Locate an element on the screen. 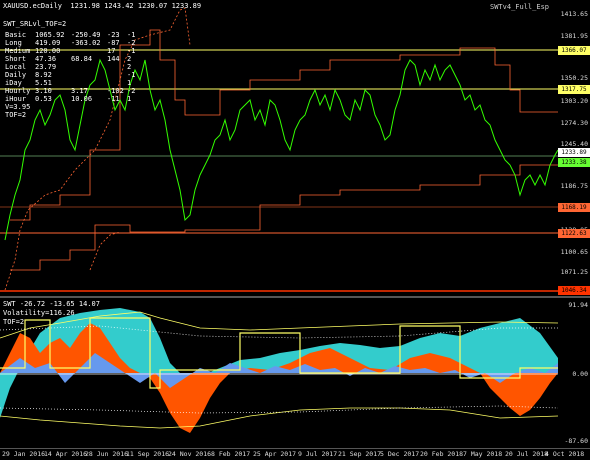 The image size is (590, 460). row-value: 419.09 is located at coordinates (48, 43).